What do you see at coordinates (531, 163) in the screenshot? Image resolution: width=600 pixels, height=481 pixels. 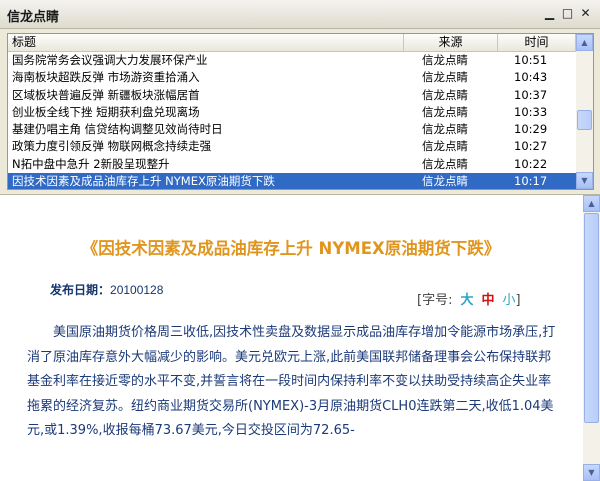 I see `news-time: 10:22` at bounding box center [531, 163].